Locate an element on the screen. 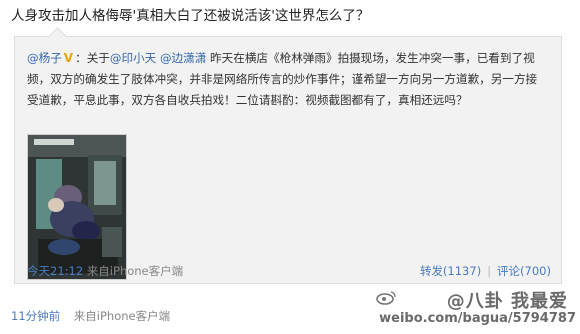 The image size is (580, 334). verified-icon: V is located at coordinates (68, 58).